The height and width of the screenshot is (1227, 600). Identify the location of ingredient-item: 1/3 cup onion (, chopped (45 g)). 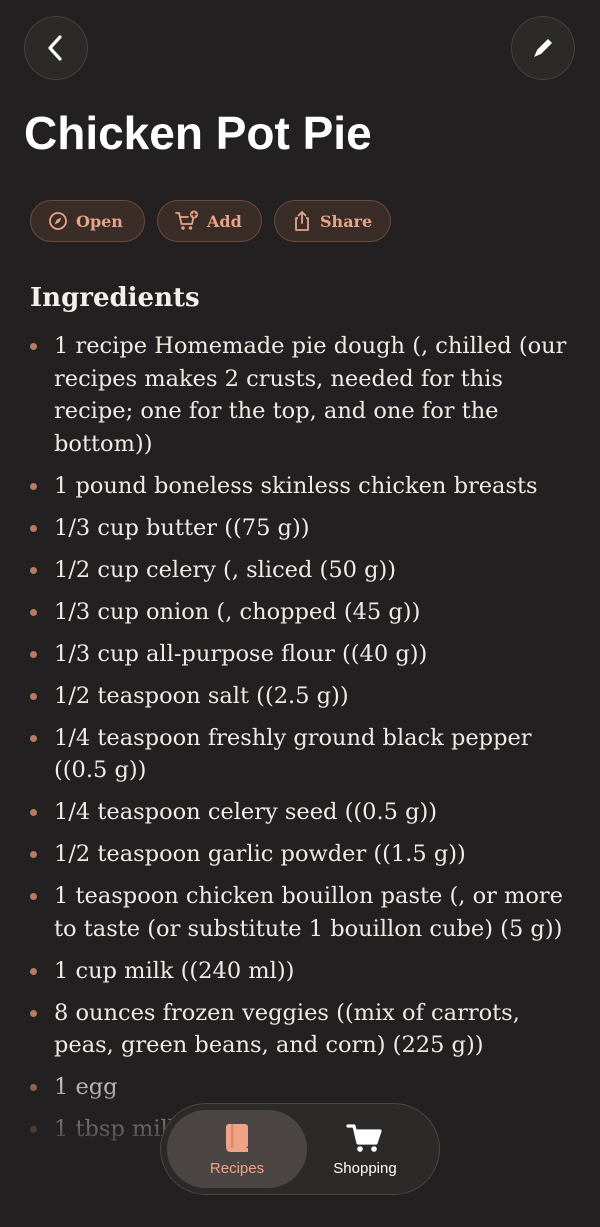
(300, 612).